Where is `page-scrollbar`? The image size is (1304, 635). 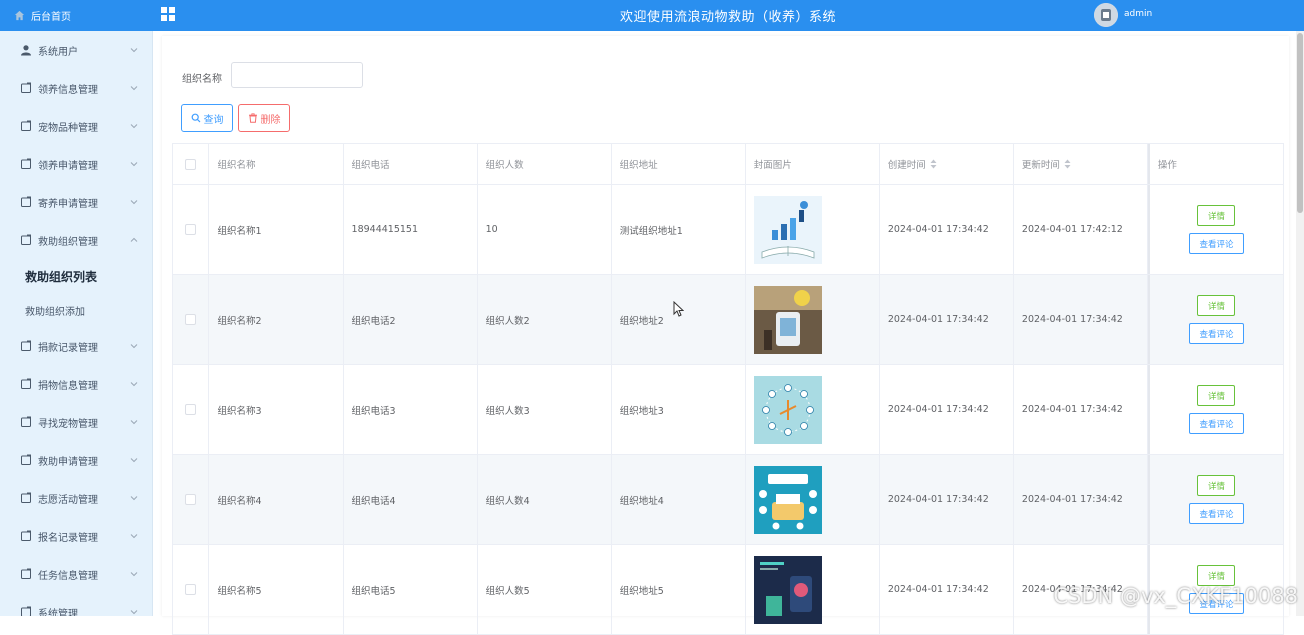 page-scrollbar is located at coordinates (1300, 323).